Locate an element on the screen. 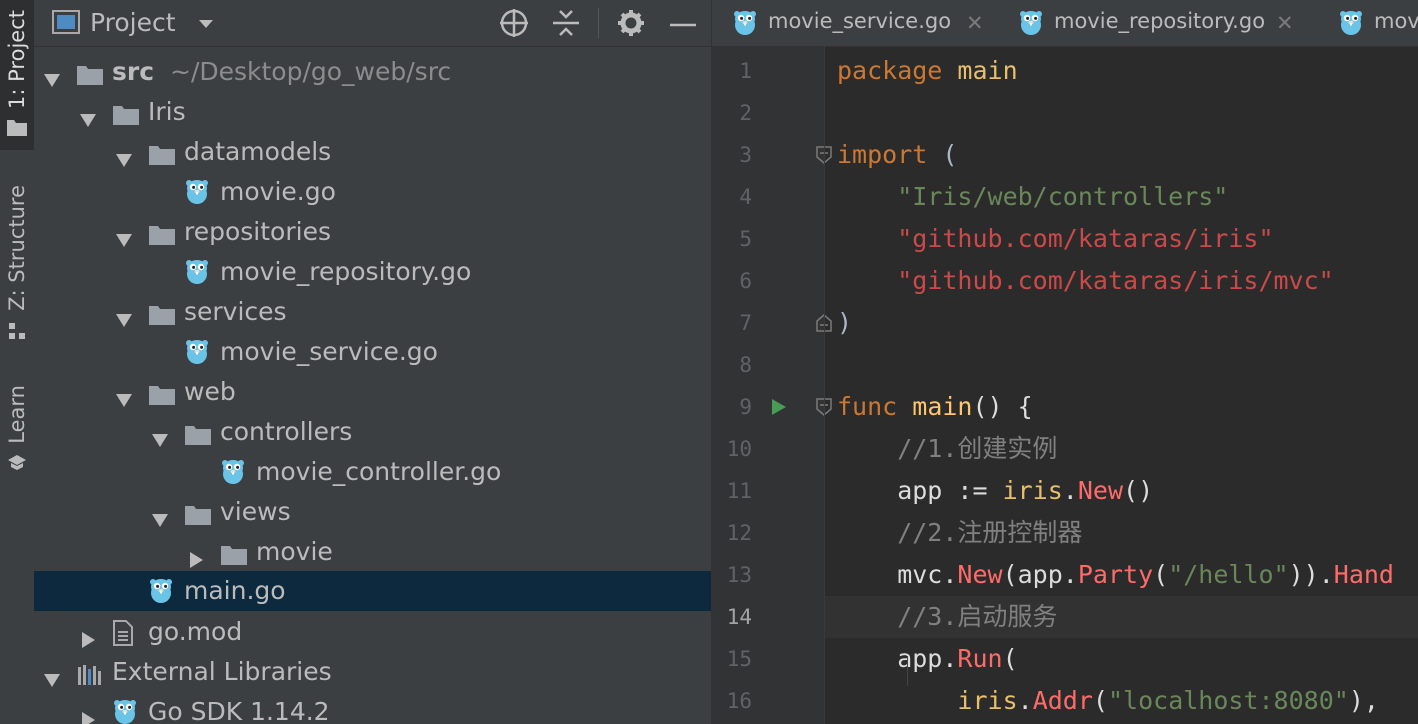  locate-file-button is located at coordinates (514, 23).